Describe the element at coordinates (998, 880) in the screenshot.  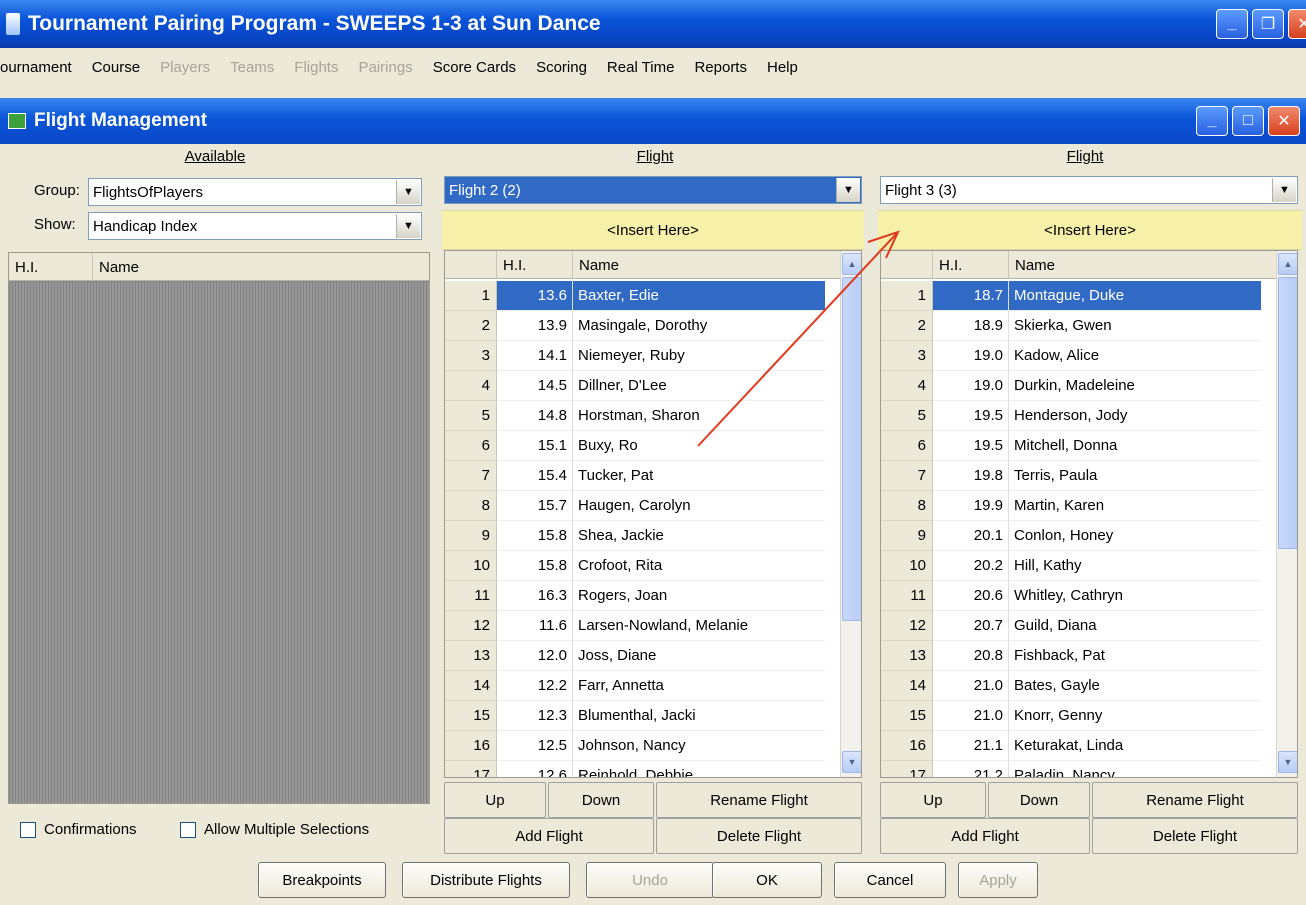
I see `apply-button: Apply` at that location.